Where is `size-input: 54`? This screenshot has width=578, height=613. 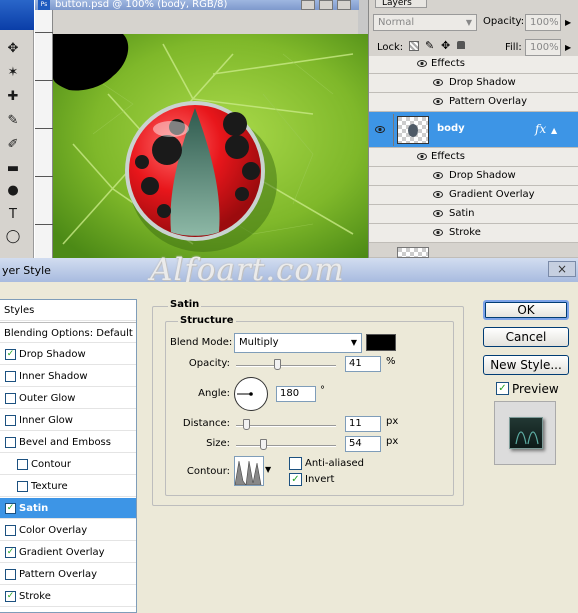
size-input: 54 is located at coordinates (363, 444).